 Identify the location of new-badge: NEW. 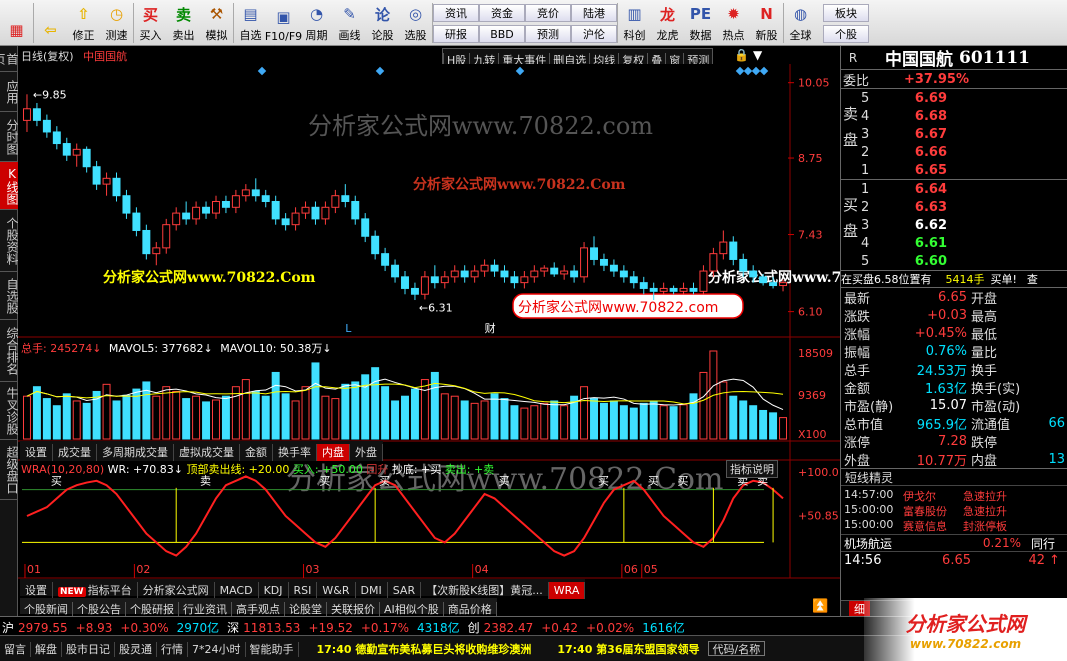
(72, 592).